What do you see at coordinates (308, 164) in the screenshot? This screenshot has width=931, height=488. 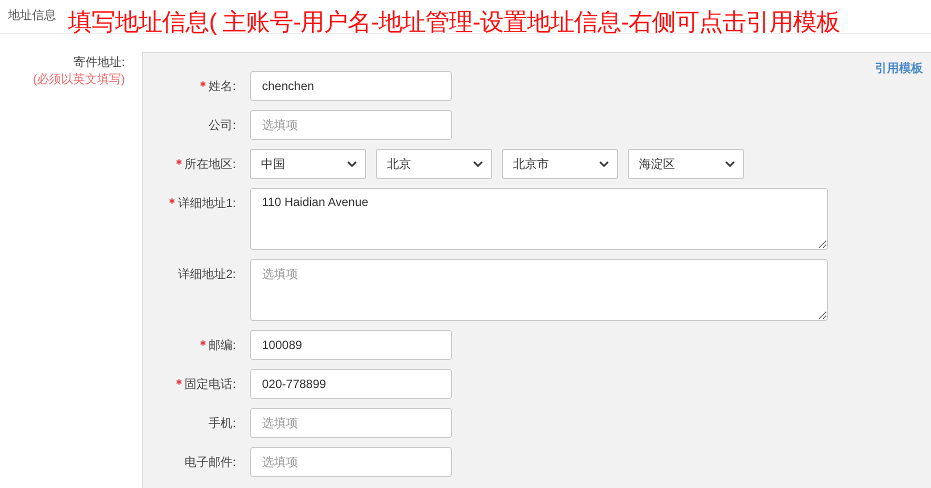 I see `dropdown: 中国` at bounding box center [308, 164].